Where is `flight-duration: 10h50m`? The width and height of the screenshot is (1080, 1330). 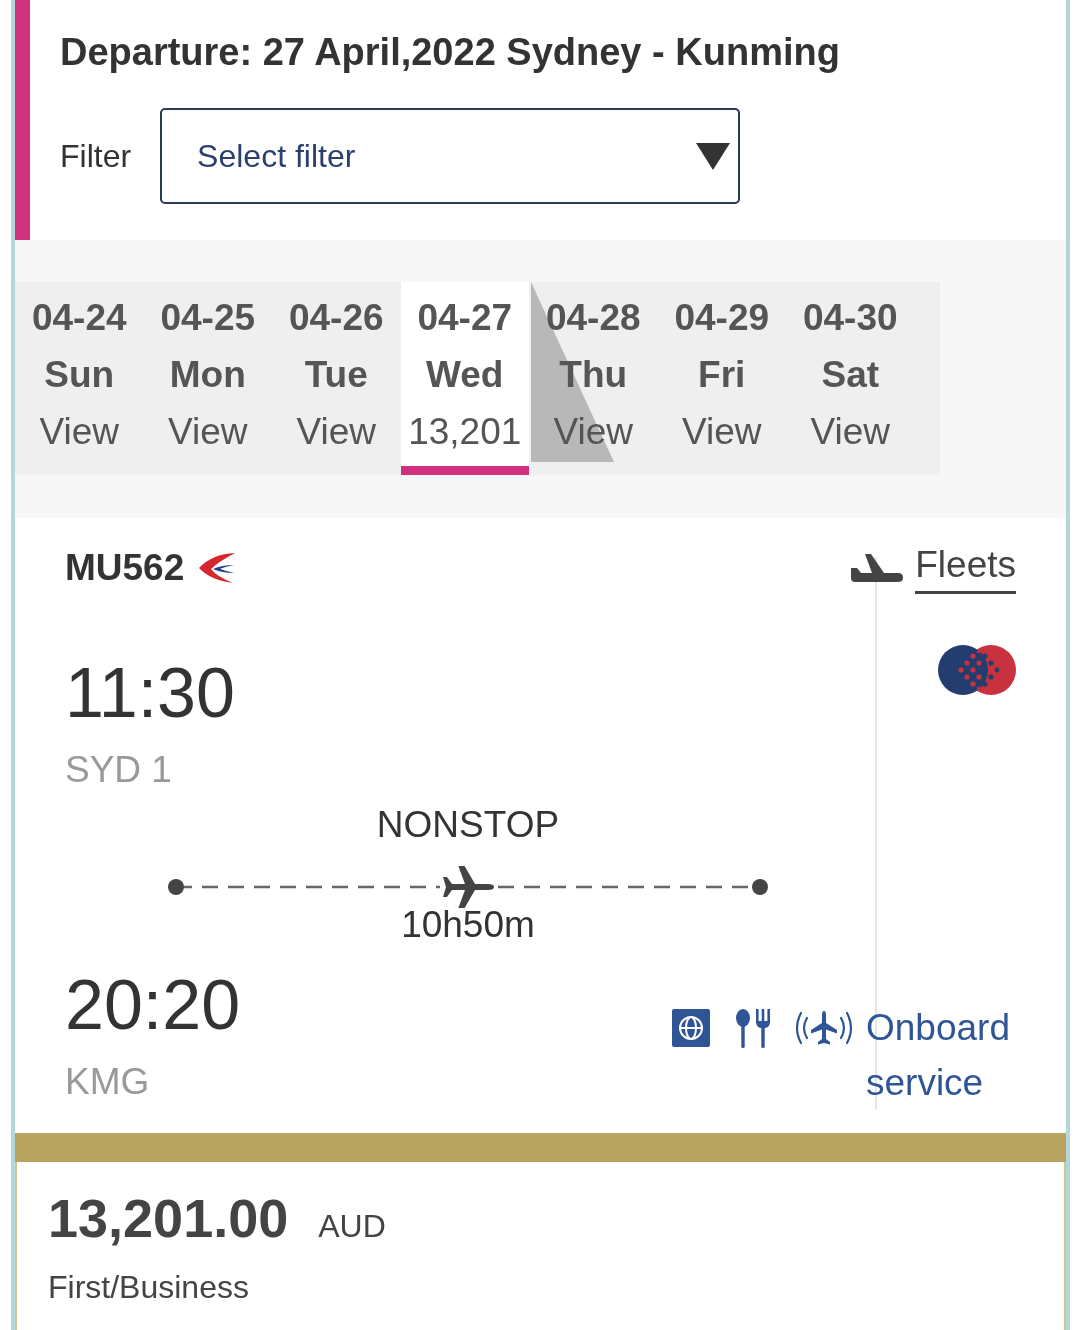 flight-duration: 10h50m is located at coordinates (468, 925).